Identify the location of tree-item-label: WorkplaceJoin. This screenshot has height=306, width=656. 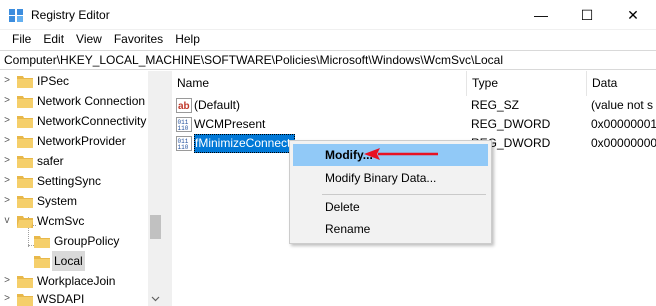
(76, 281).